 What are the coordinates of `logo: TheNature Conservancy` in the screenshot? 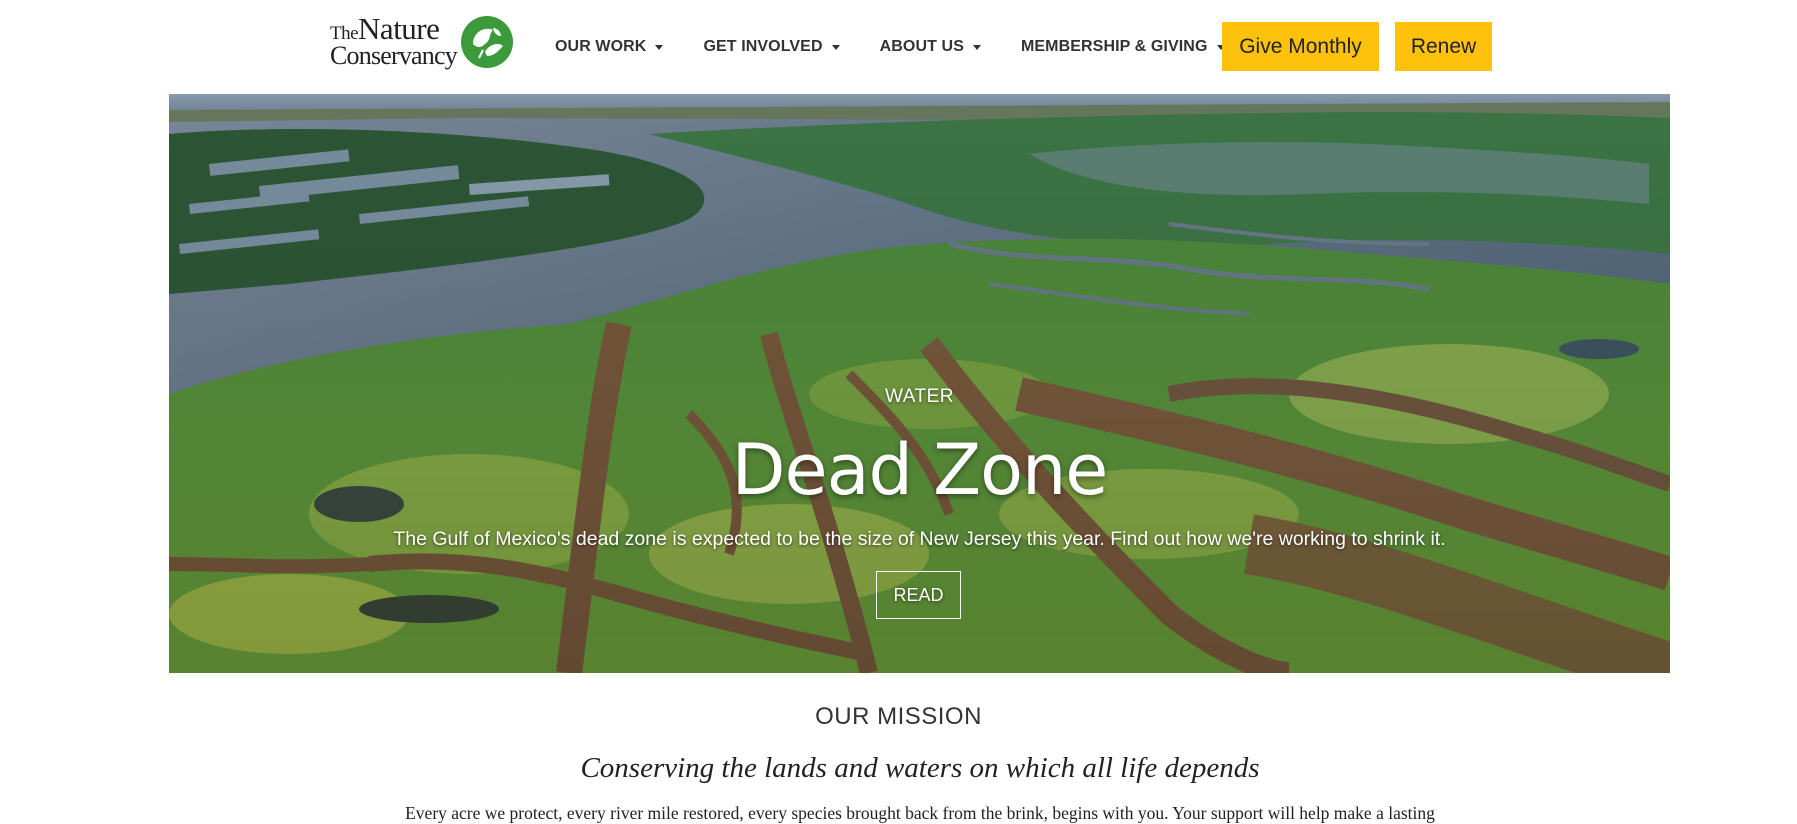 It's located at (428, 42).